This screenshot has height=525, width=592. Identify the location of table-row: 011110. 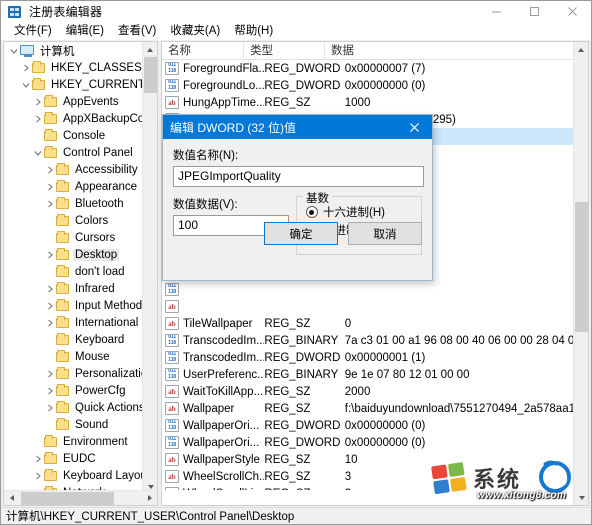
(367, 289).